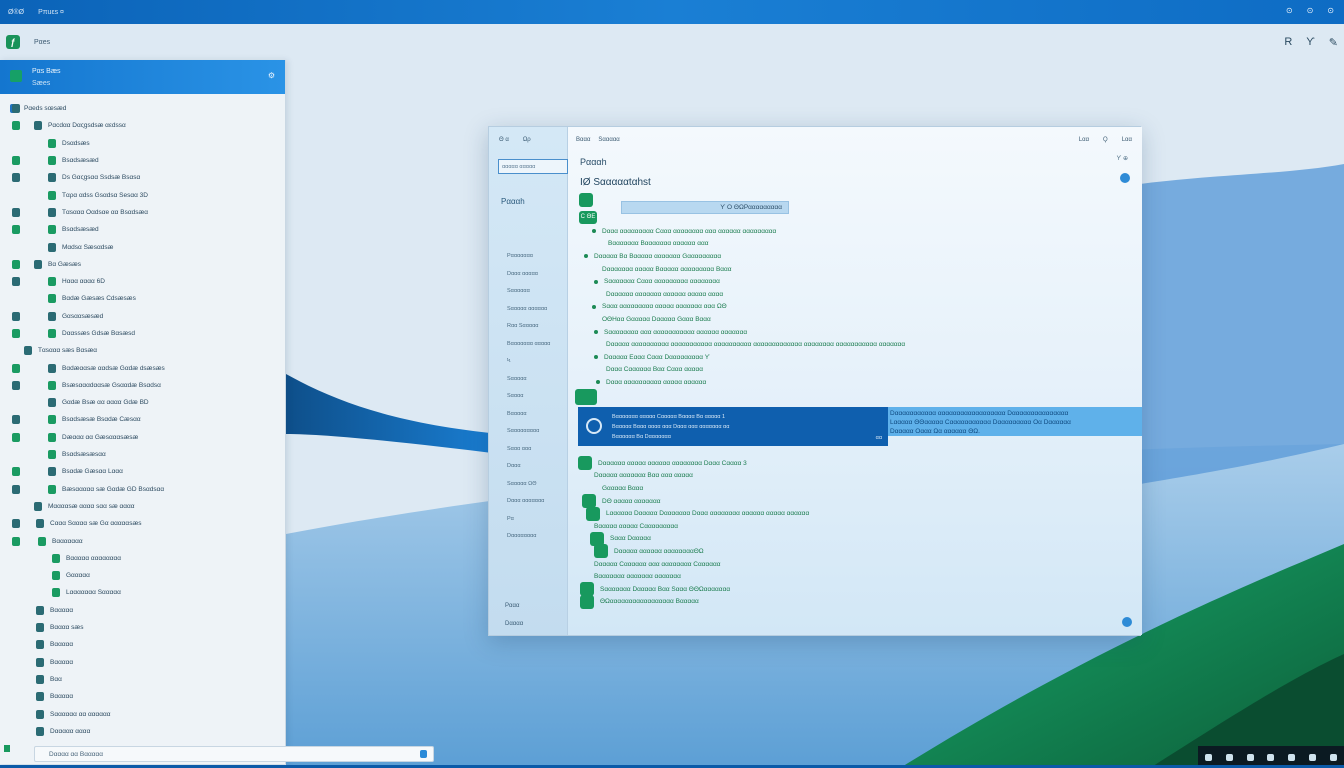  What do you see at coordinates (528, 385) in the screenshot?
I see `sidebar-nav-item: Sααααα` at bounding box center [528, 385].